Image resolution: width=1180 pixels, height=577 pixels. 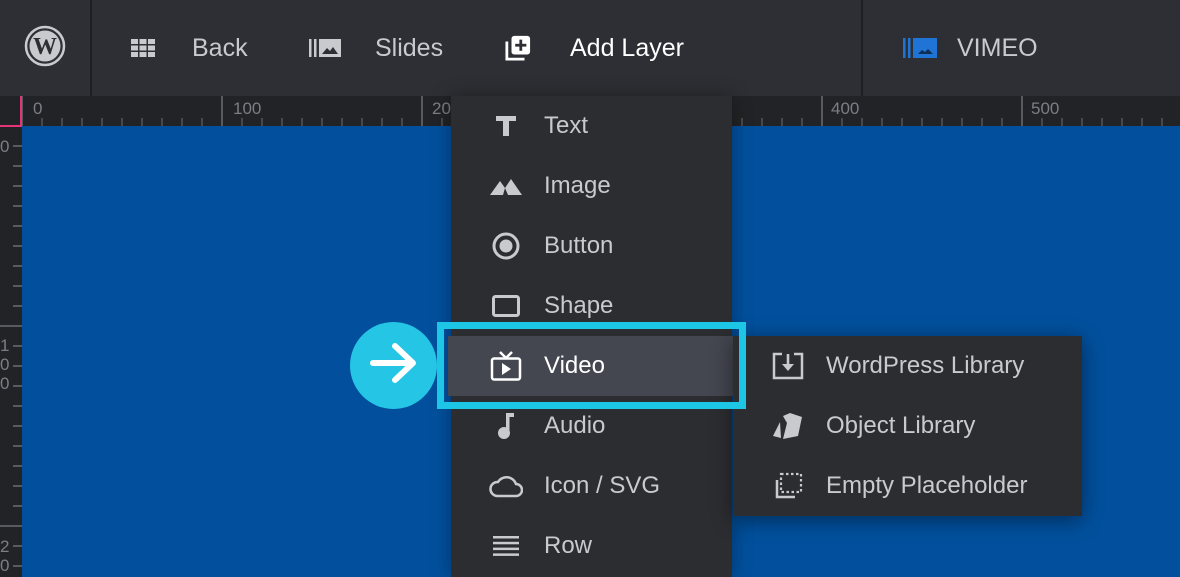 What do you see at coordinates (788, 486) in the screenshot?
I see `placeholder-icon` at bounding box center [788, 486].